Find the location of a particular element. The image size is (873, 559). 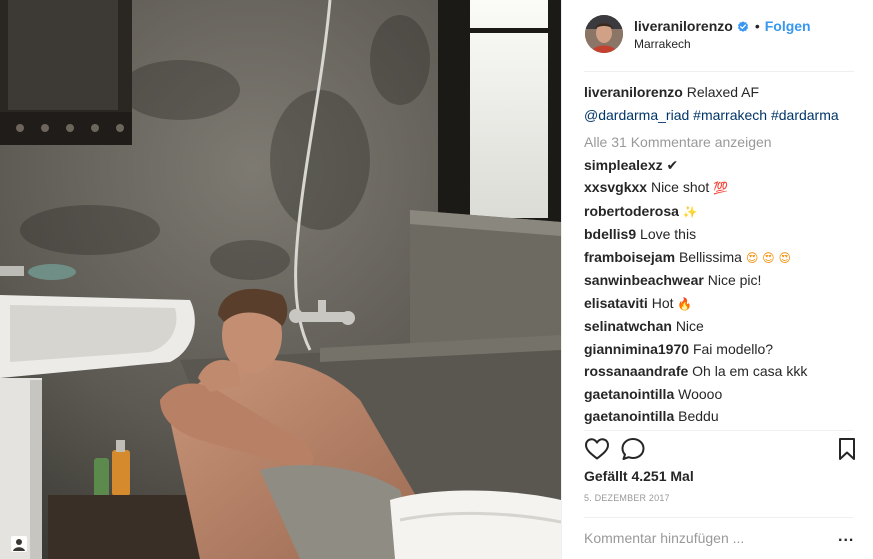

username: liveranilorenzo is located at coordinates (683, 26).